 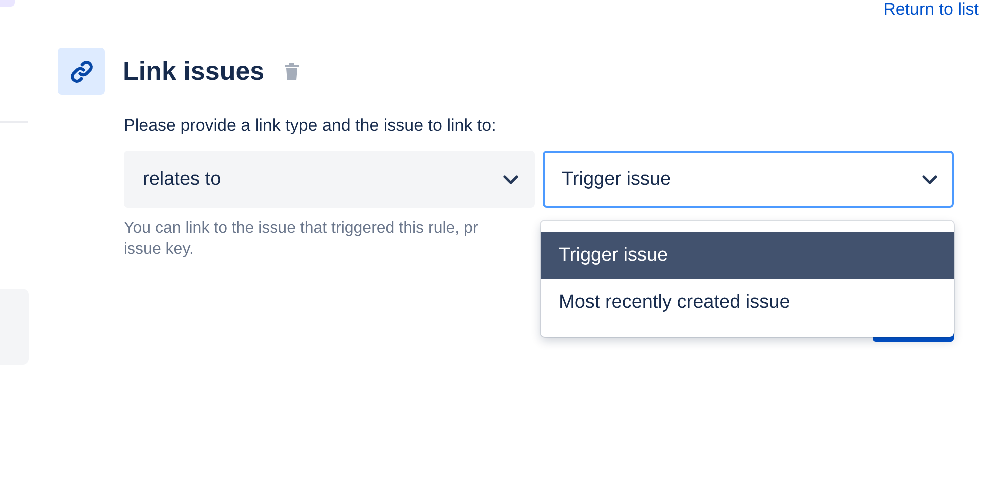 I want to click on dropdown-option: Trigger issue, so click(x=747, y=255).